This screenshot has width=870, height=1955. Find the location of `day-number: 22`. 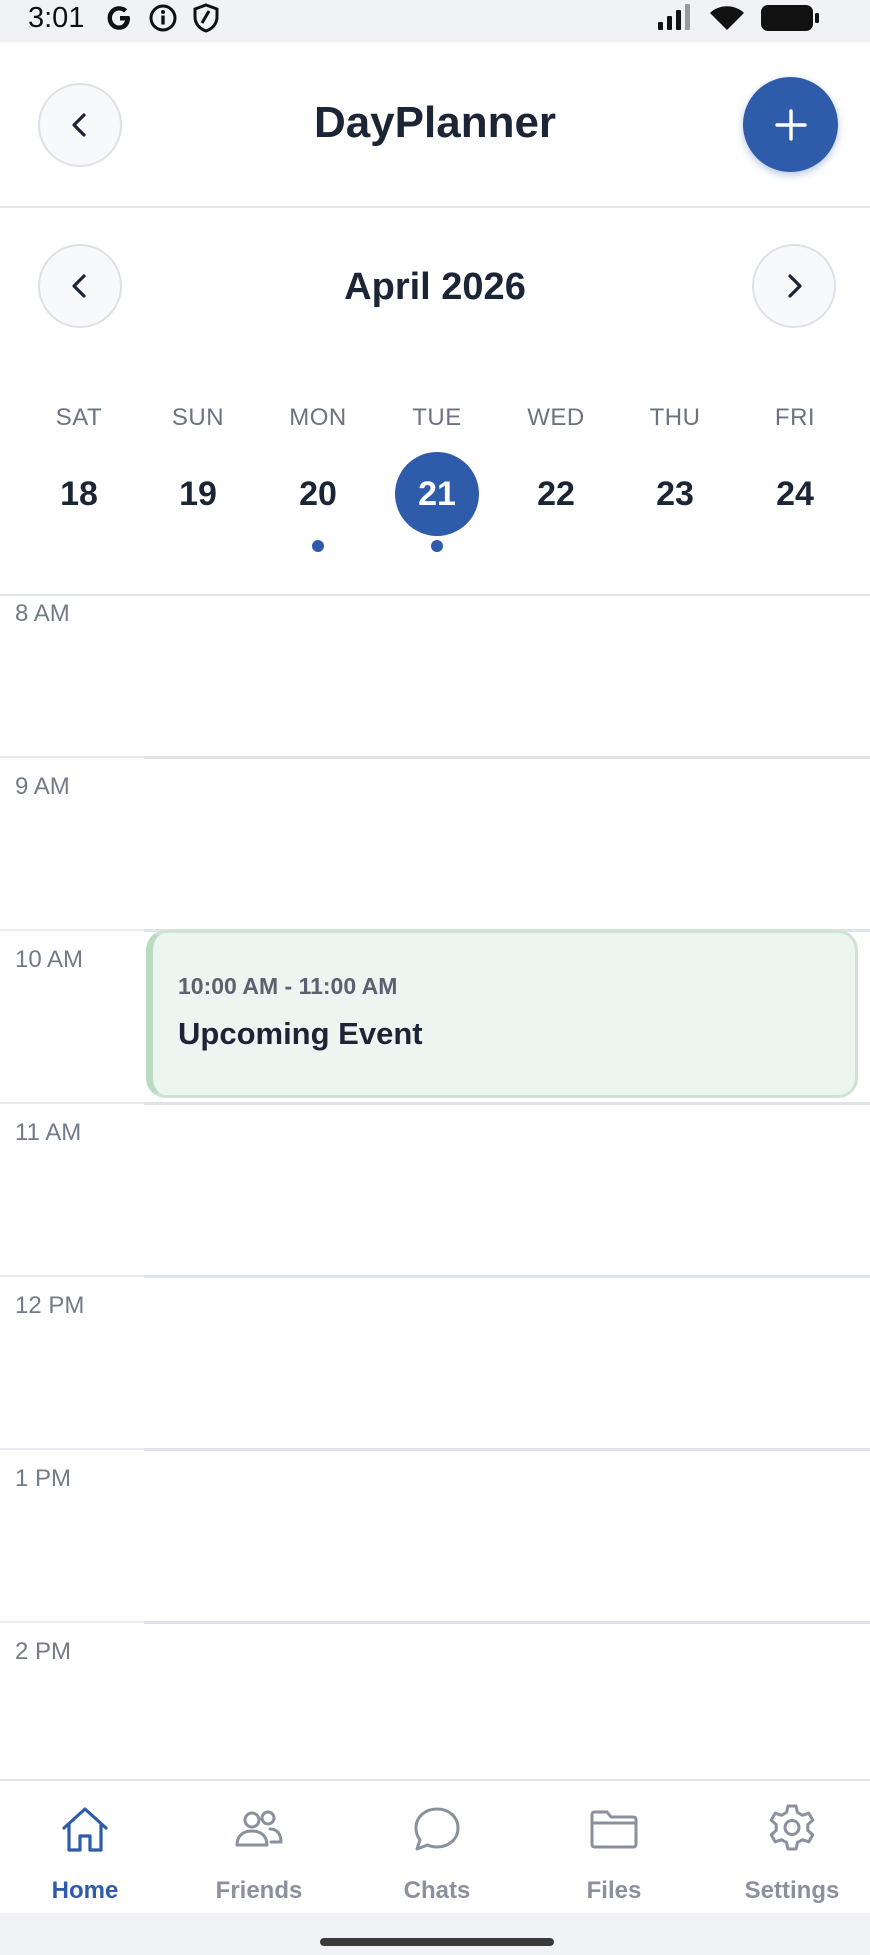

day-number: 22 is located at coordinates (556, 494).